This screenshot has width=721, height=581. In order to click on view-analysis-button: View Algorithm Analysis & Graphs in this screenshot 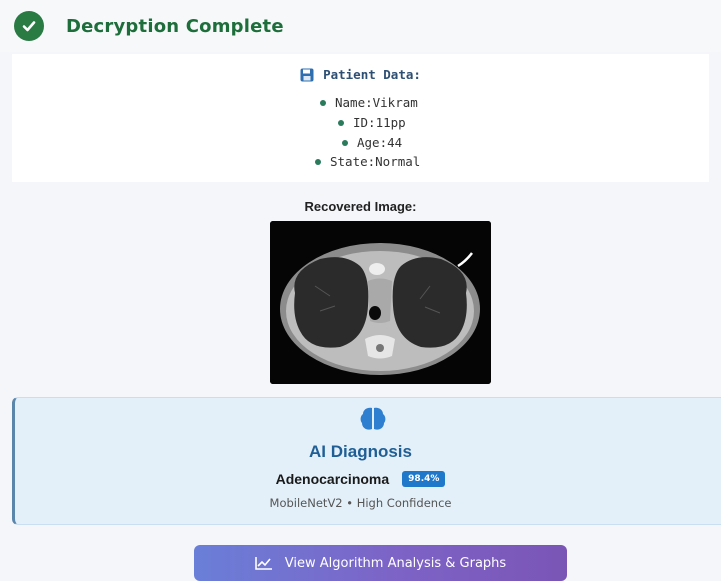, I will do `click(380, 563)`.